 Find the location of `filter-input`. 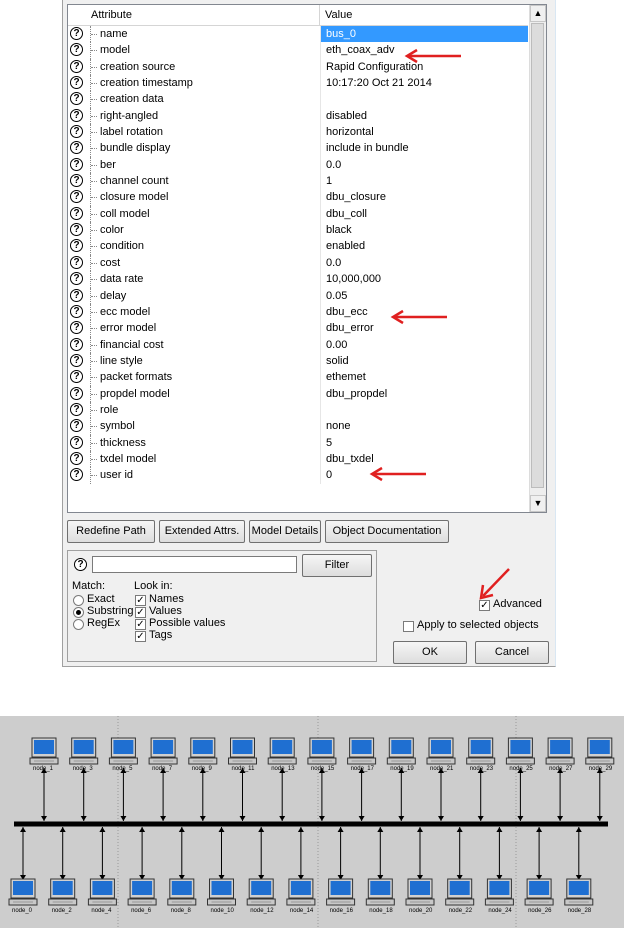

filter-input is located at coordinates (194, 564).